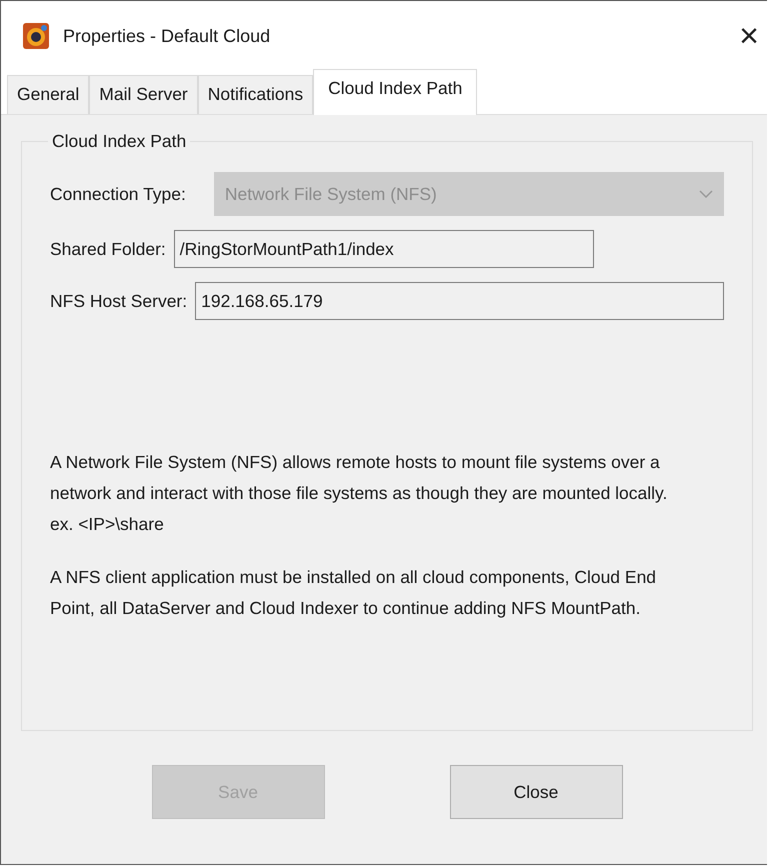 The height and width of the screenshot is (867, 769). Describe the element at coordinates (108, 249) in the screenshot. I see `field-label: Shared Folder:` at that location.